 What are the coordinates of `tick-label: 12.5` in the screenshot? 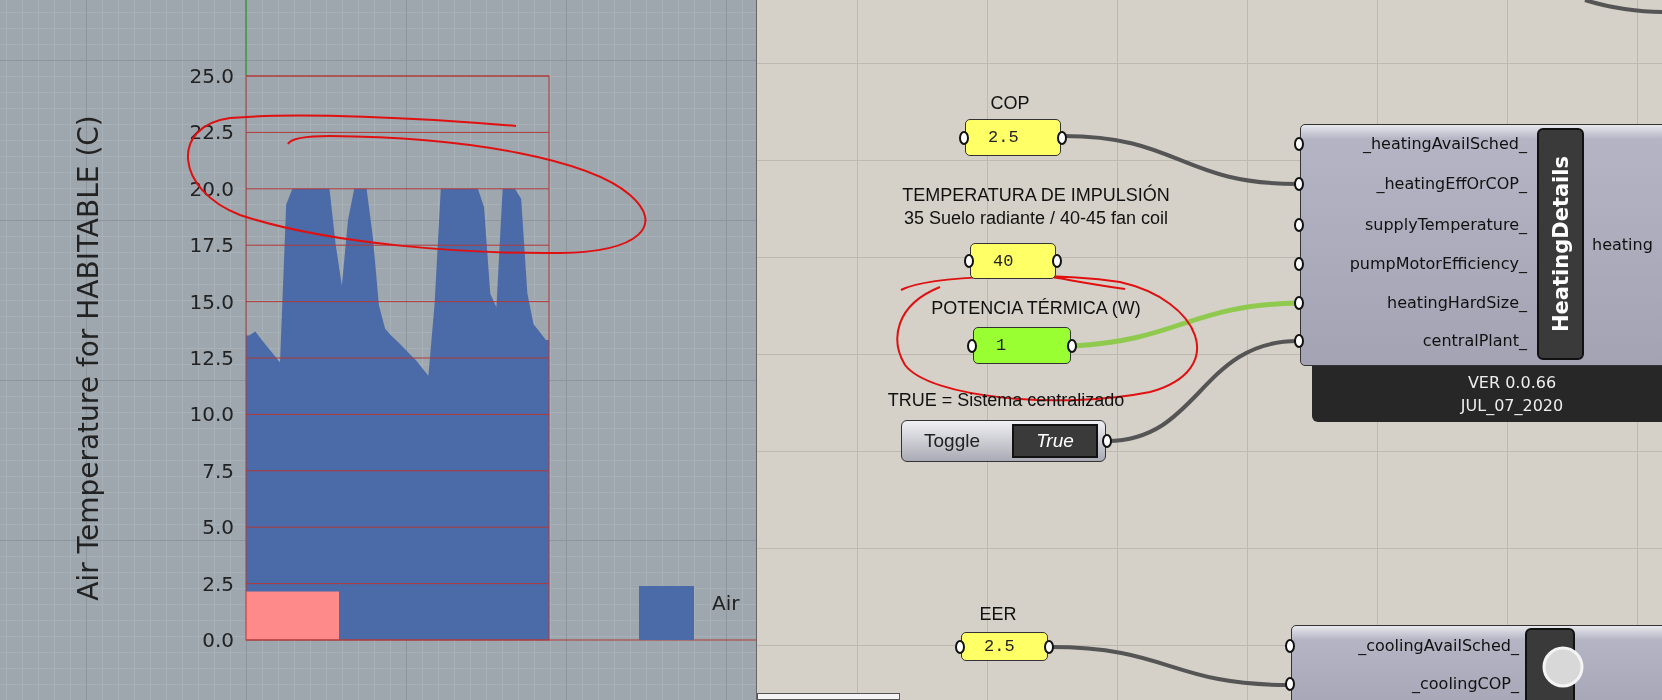 It's located at (211, 358).